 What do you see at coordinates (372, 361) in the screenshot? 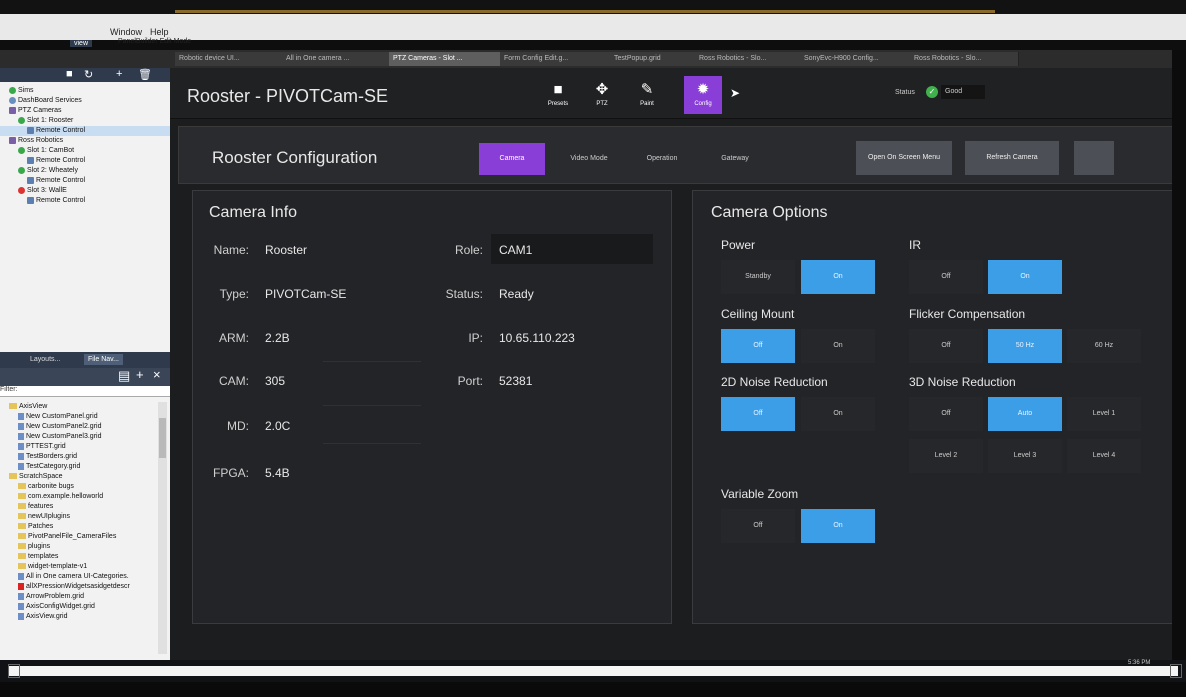
I see `separator` at bounding box center [372, 361].